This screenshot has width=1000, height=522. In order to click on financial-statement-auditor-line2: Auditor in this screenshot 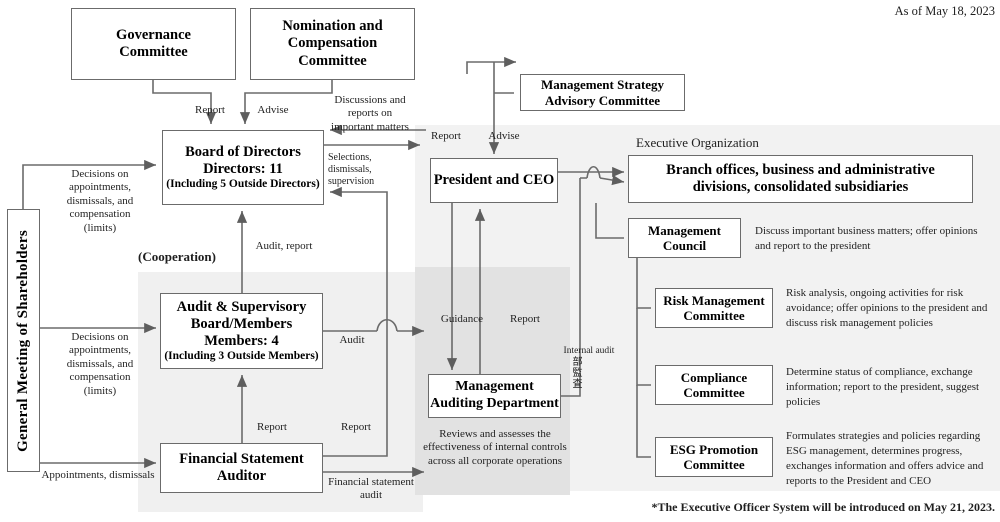, I will do `click(241, 476)`.